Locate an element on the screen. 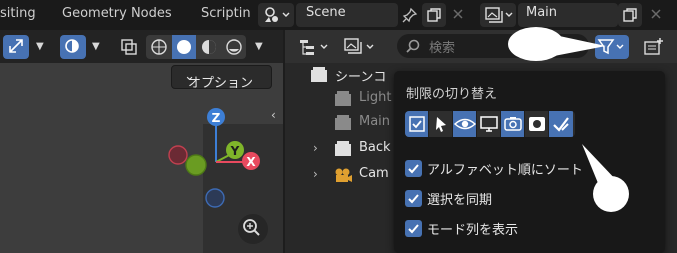  new-collection-button is located at coordinates (654, 47).